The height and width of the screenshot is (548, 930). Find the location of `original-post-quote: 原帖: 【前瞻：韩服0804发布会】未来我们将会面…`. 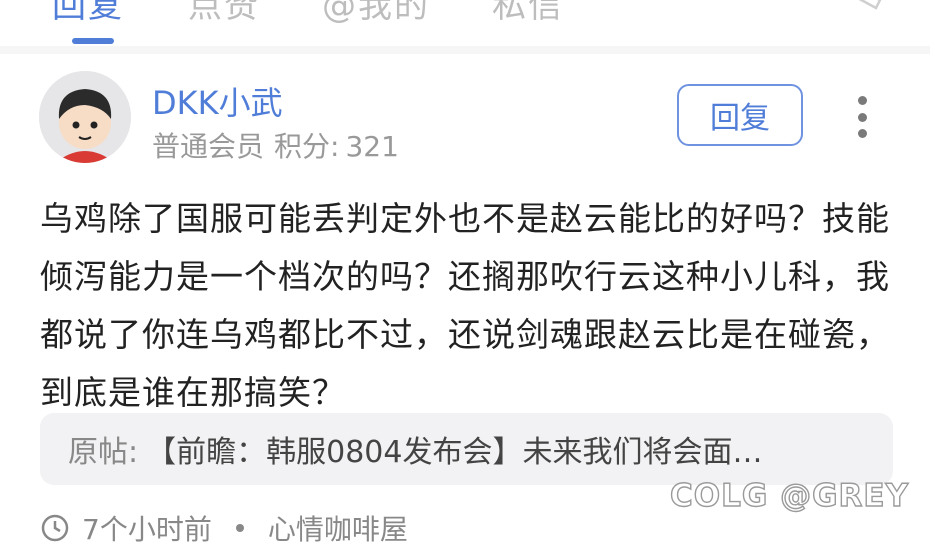

original-post-quote: 原帖: 【前瞻：韩服0804发布会】未来我们将会面… is located at coordinates (466, 449).